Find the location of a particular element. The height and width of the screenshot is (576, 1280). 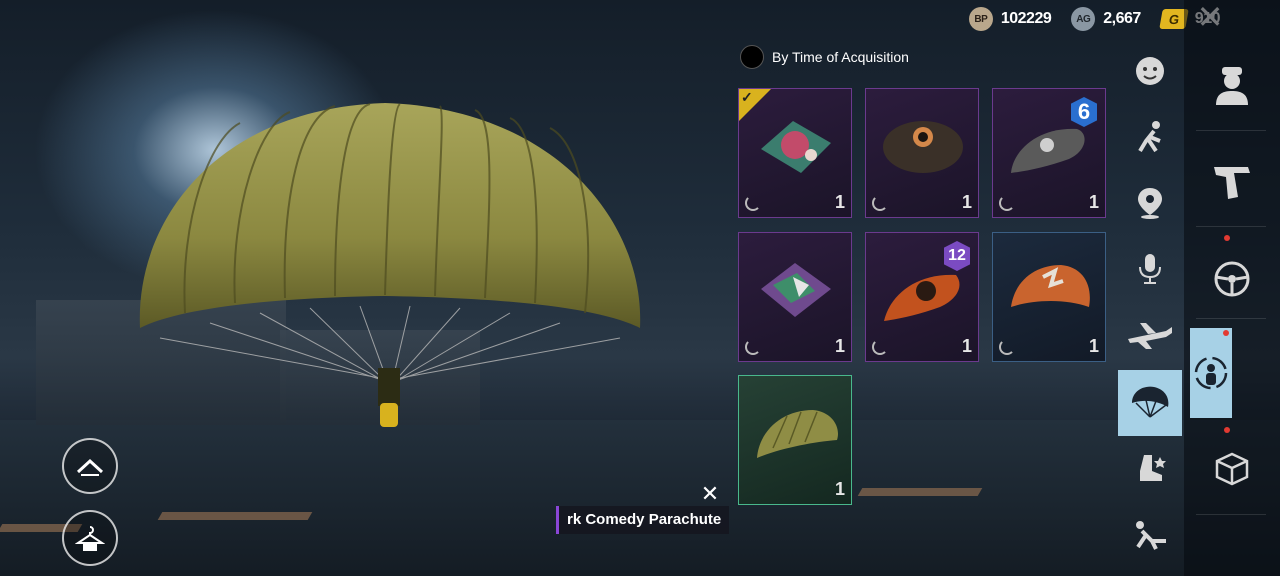

steering-wheel-icon is located at coordinates (1232, 279).